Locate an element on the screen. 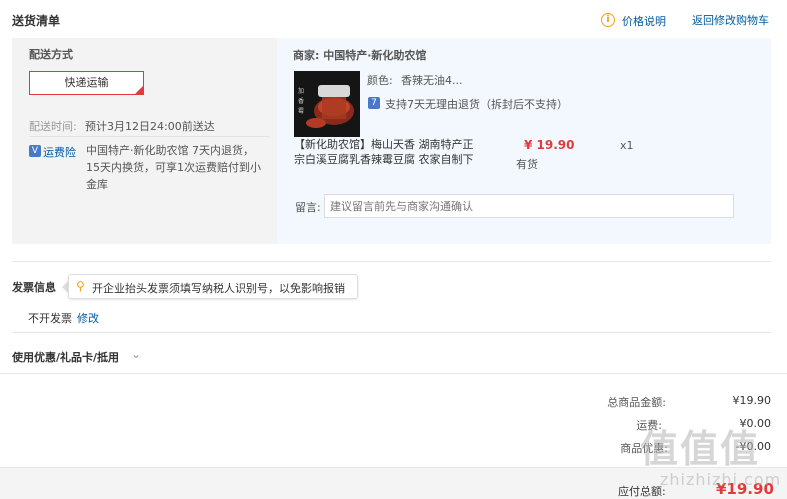  shipping-method-text: 快递运输 is located at coordinates (86, 82).